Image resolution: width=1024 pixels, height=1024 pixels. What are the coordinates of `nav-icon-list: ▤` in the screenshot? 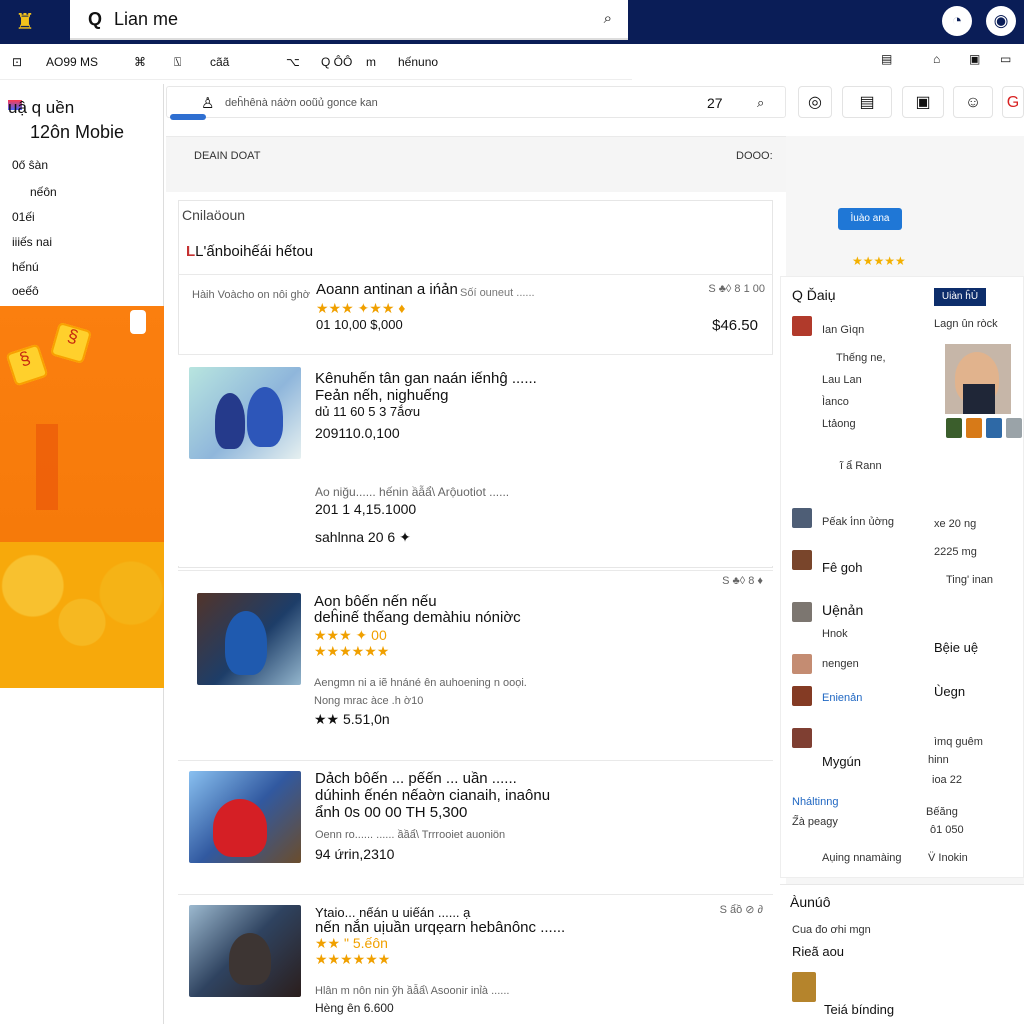 It's located at (886, 59).